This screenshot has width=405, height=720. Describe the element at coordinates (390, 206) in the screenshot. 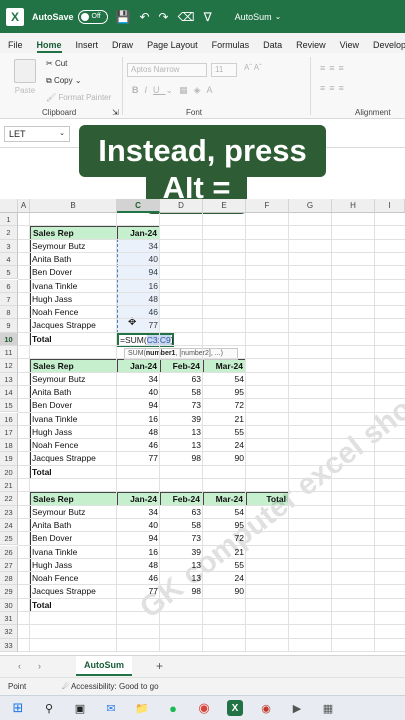

I see `column-header-i: I` at that location.